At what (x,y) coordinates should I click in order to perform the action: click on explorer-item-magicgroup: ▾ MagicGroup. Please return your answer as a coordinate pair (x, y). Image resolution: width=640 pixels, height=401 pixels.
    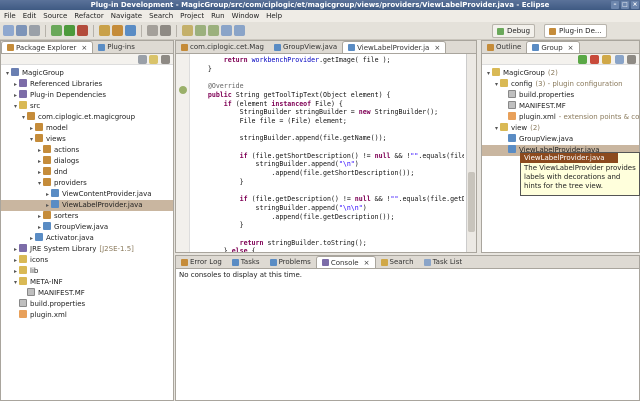
    Looking at the image, I should click on (87, 73).